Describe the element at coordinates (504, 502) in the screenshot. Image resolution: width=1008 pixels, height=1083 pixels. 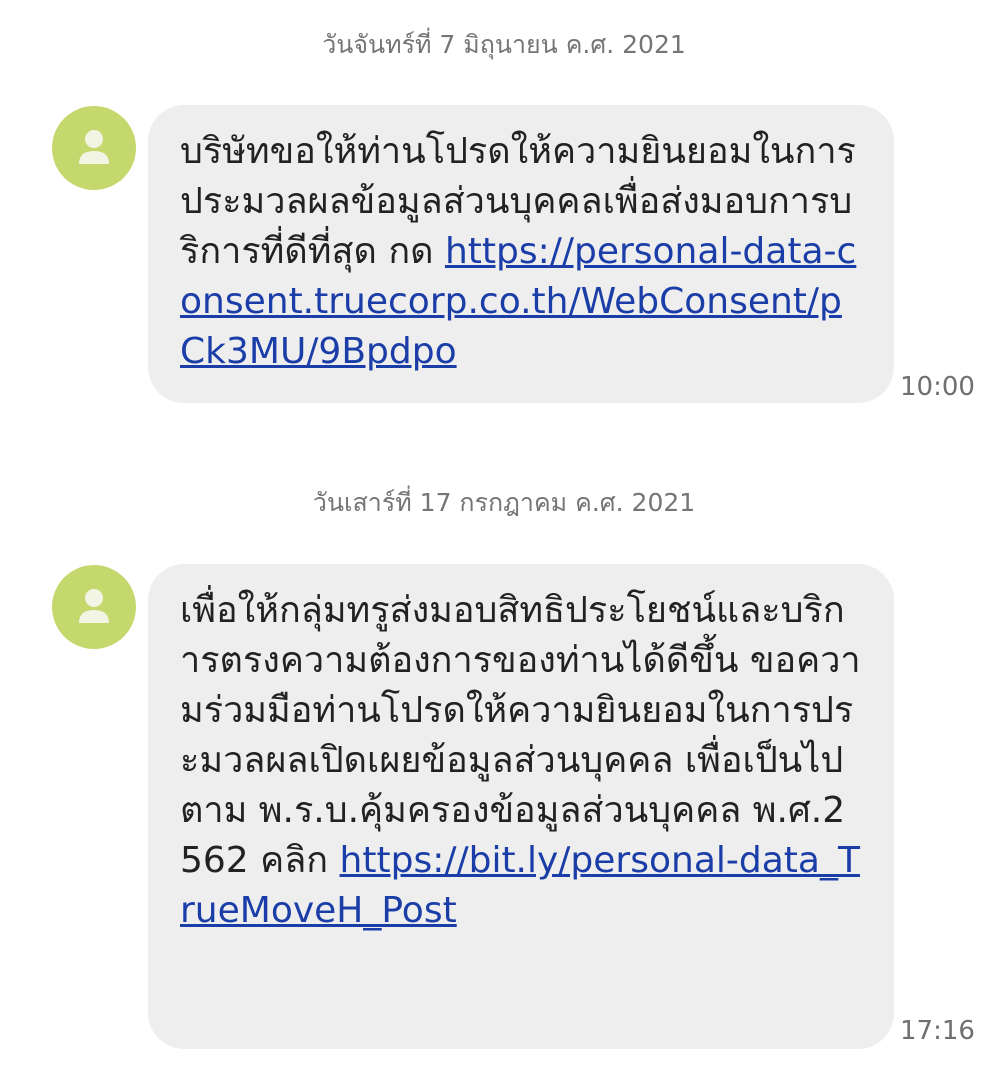
I see `date-separator: วันเสาร์ที่ 17 กรกฎาคม ค.ศ. 2021` at that location.